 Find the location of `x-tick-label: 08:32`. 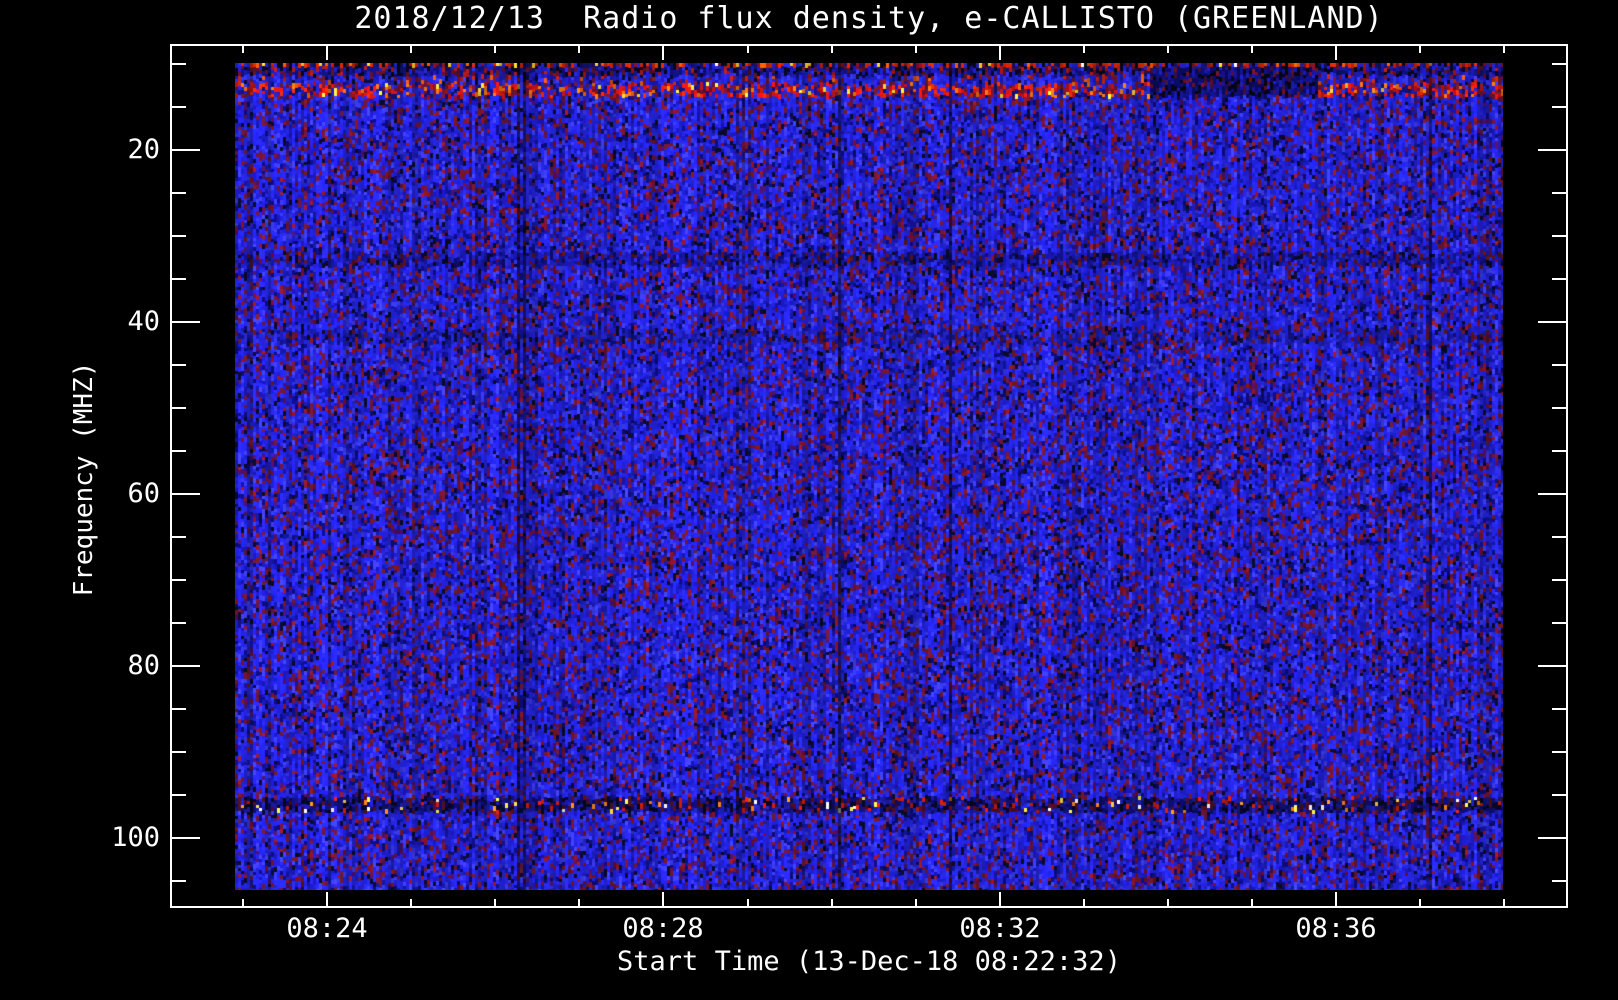

x-tick-label: 08:32 is located at coordinates (1000, 928).